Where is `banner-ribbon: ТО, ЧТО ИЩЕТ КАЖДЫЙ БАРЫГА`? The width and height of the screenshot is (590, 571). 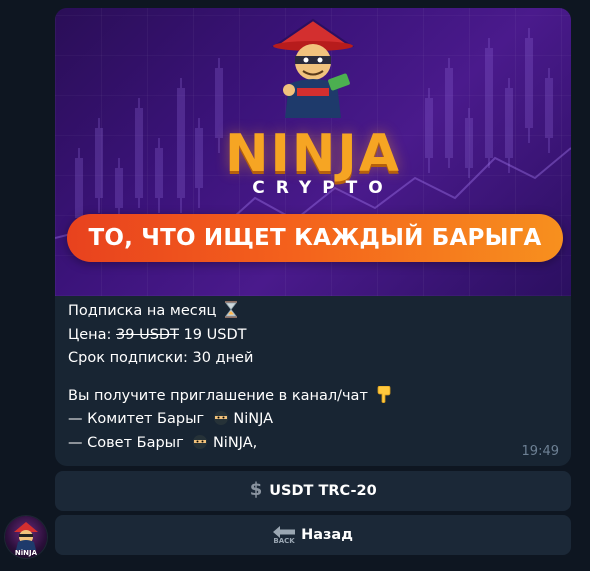 banner-ribbon: ТО, ЧТО ИЩЕТ КАЖДЫЙ БАРЫГА is located at coordinates (315, 238).